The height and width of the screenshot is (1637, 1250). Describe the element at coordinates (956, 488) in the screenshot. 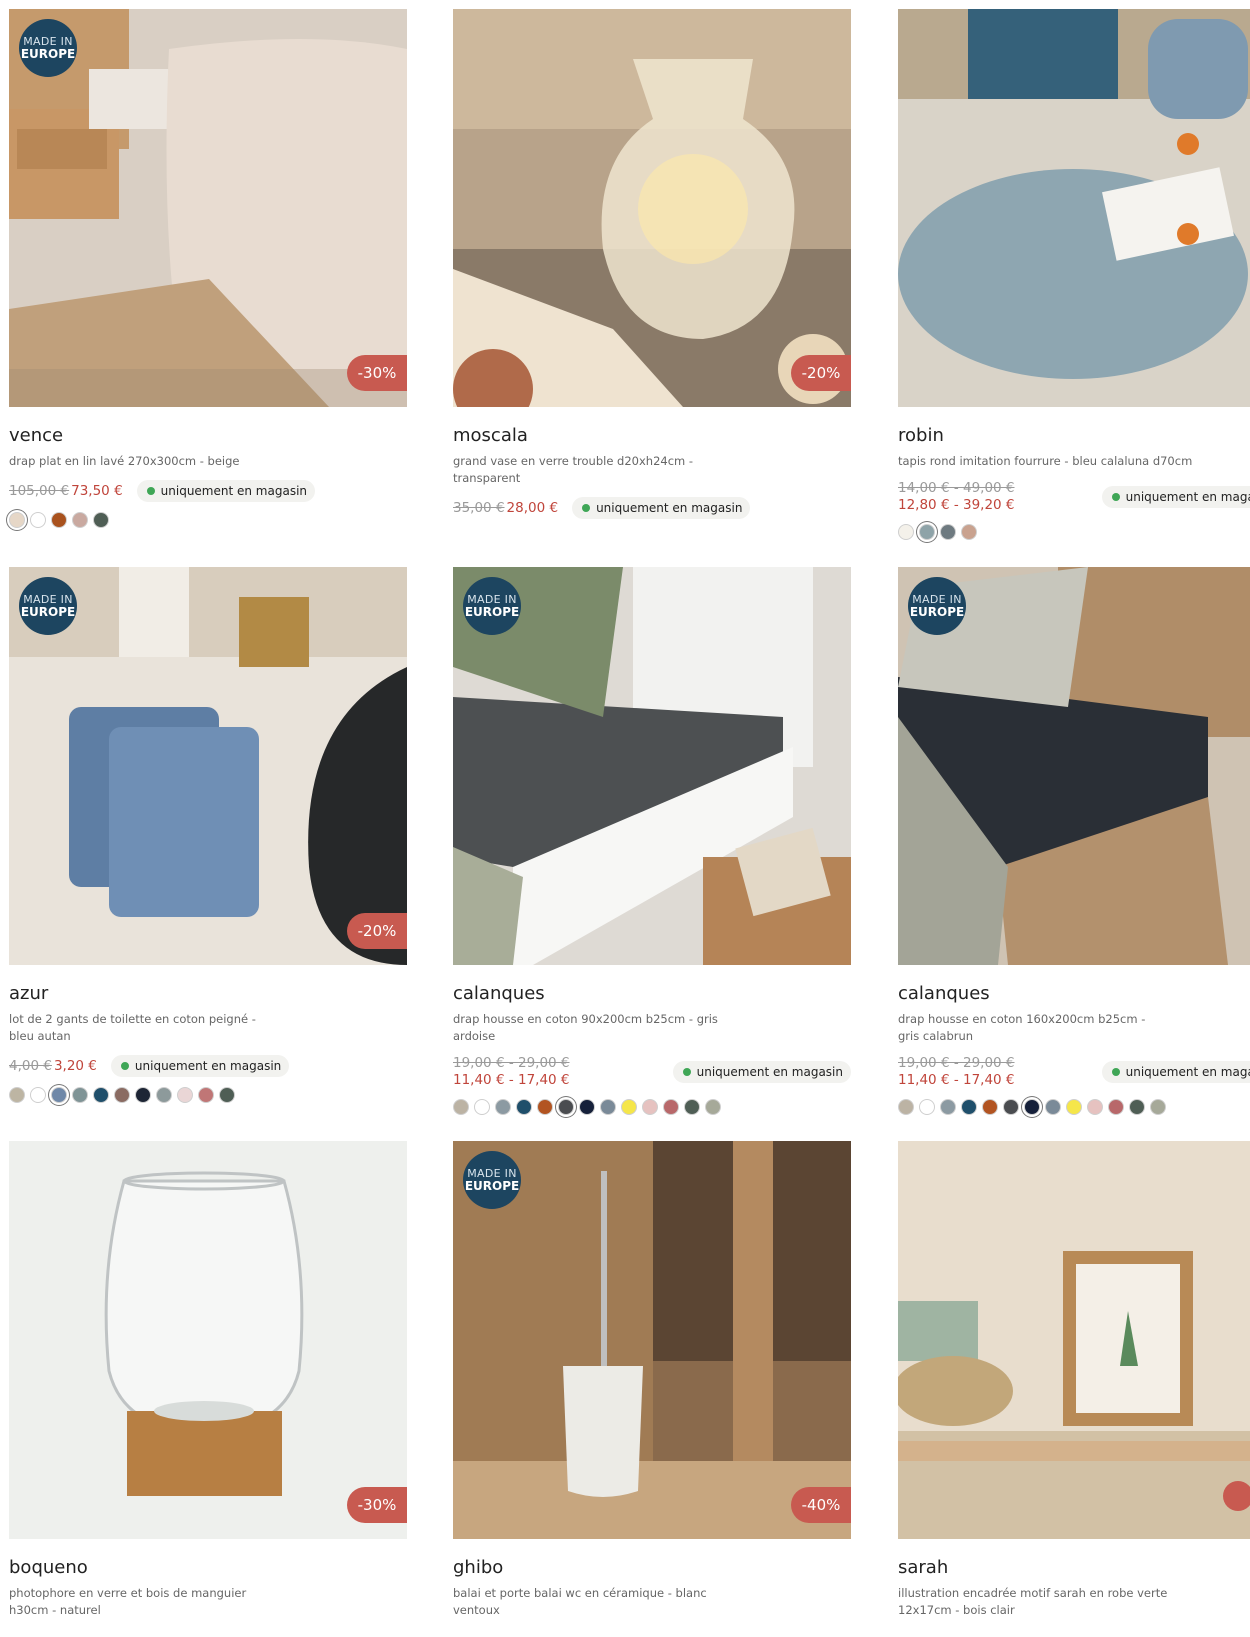

I see `old-price: 14,00 € - 49,00 €` at that location.